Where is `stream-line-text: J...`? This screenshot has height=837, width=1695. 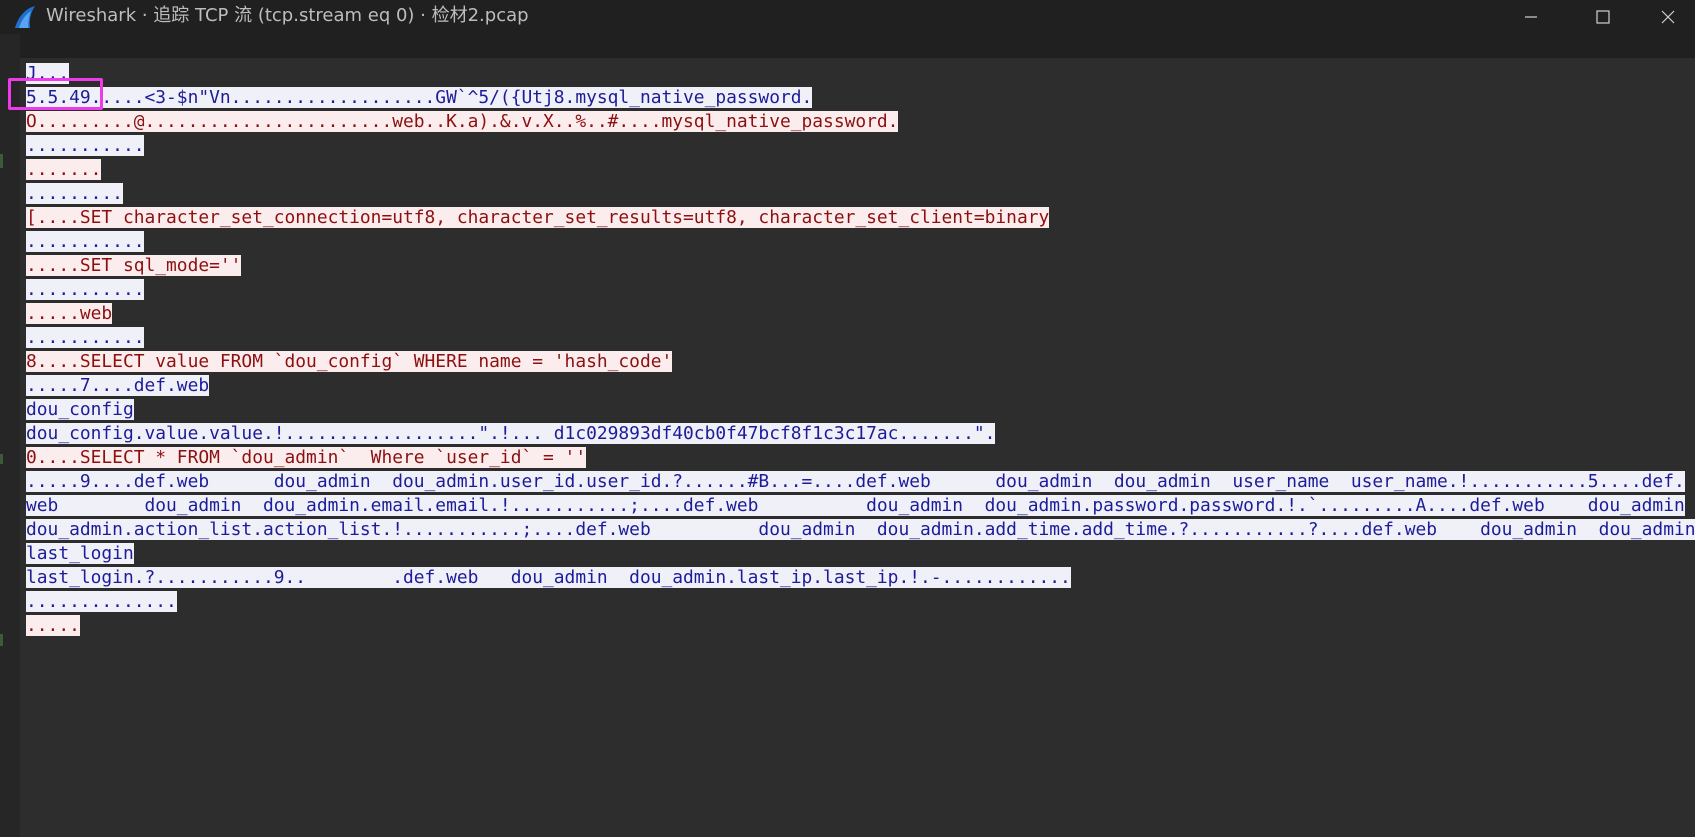 stream-line-text: J... is located at coordinates (48, 73).